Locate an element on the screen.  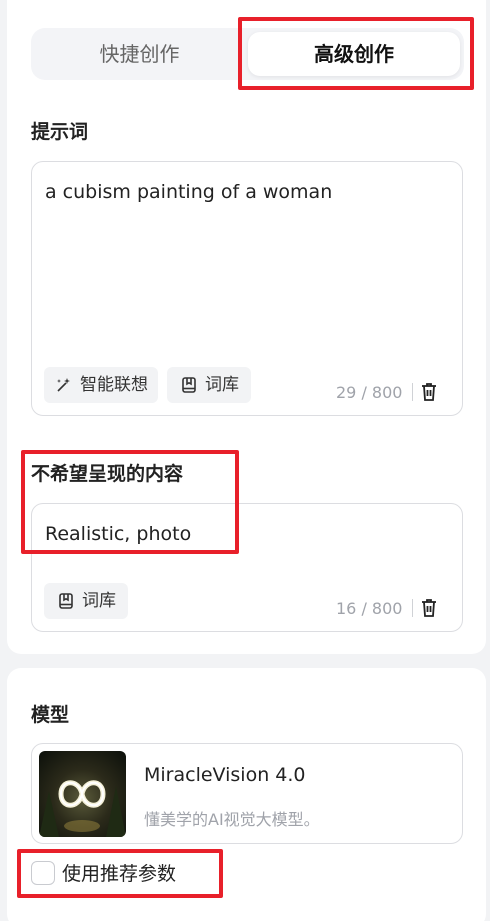
model-selector: MiracleVision 4.0 懂美学的AI视觉大模型。 is located at coordinates (247, 793).